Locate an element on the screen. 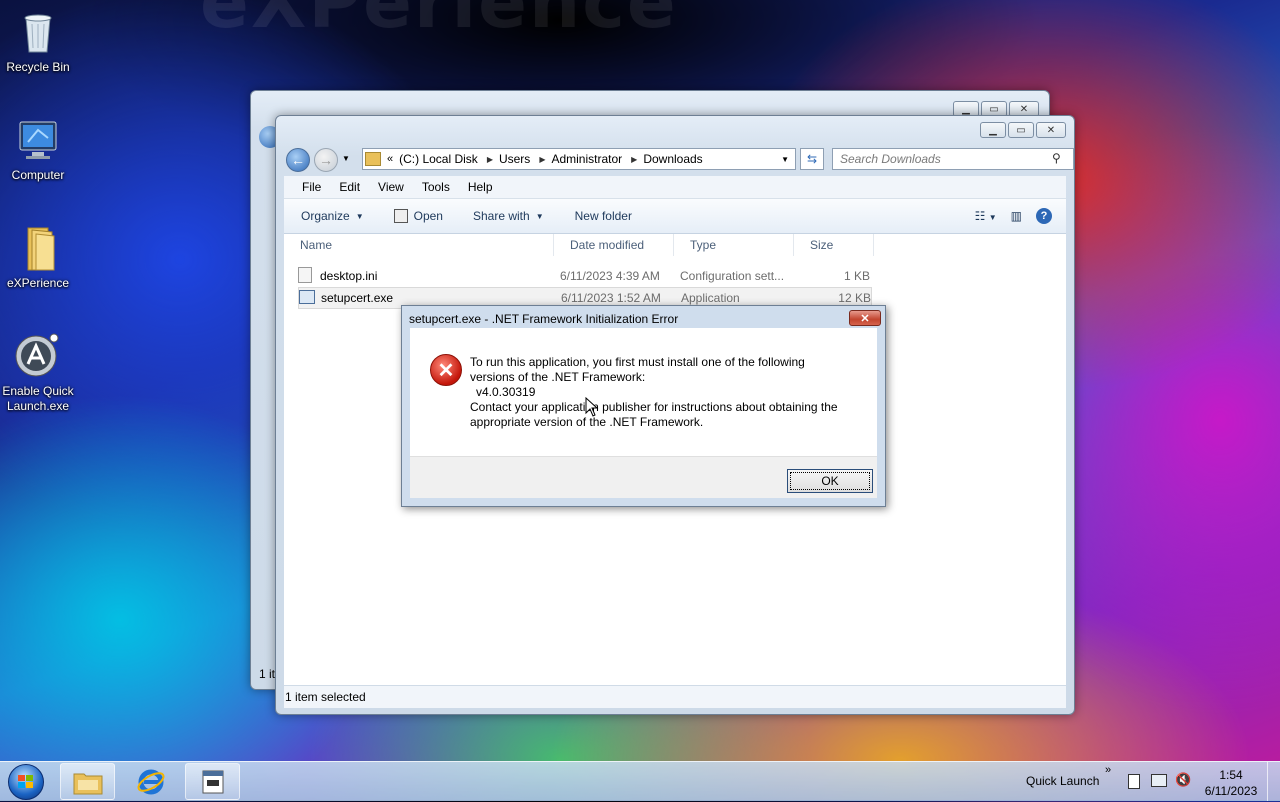  file-type: Application is located at coordinates (710, 298).